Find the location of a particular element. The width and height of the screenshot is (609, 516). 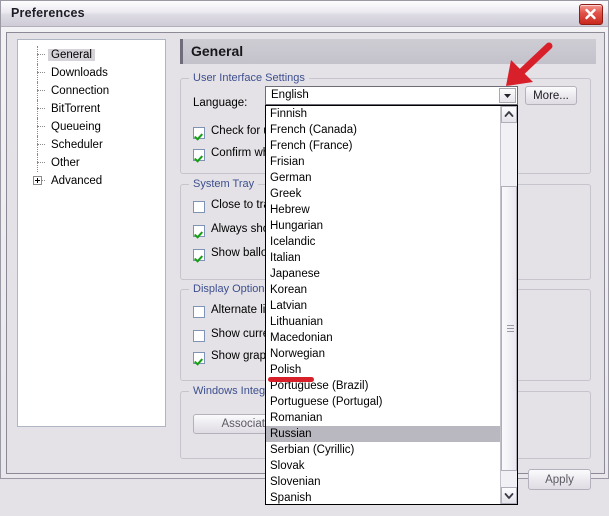

dropdown-option: Macedonian is located at coordinates (383, 338).